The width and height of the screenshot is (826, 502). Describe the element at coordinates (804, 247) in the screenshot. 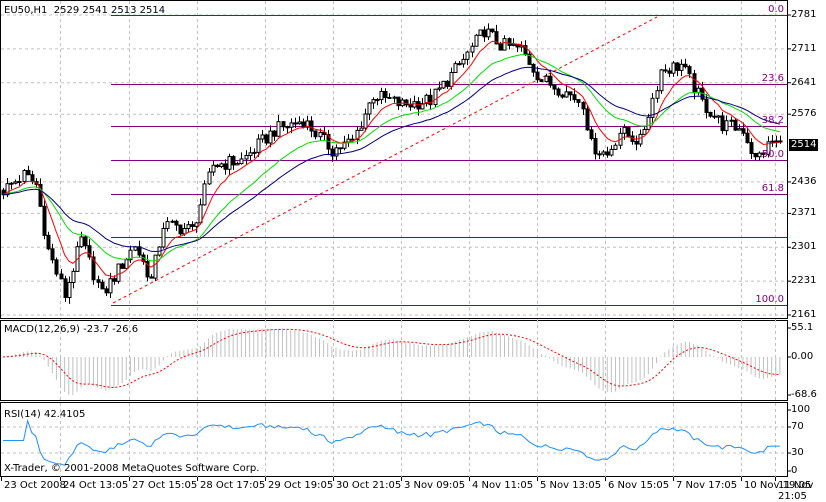

I see `price-axis-label: 2301` at that location.